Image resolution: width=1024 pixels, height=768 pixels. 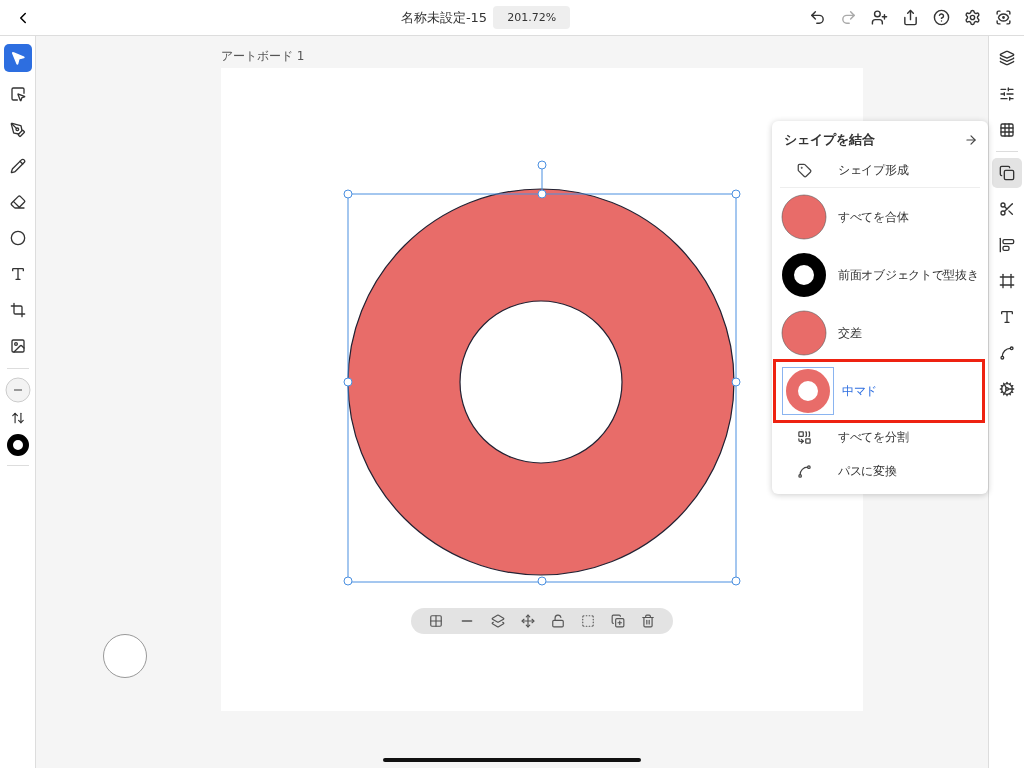 What do you see at coordinates (444, 17) in the screenshot?
I see `document-title: 名称未設定-15` at bounding box center [444, 17].